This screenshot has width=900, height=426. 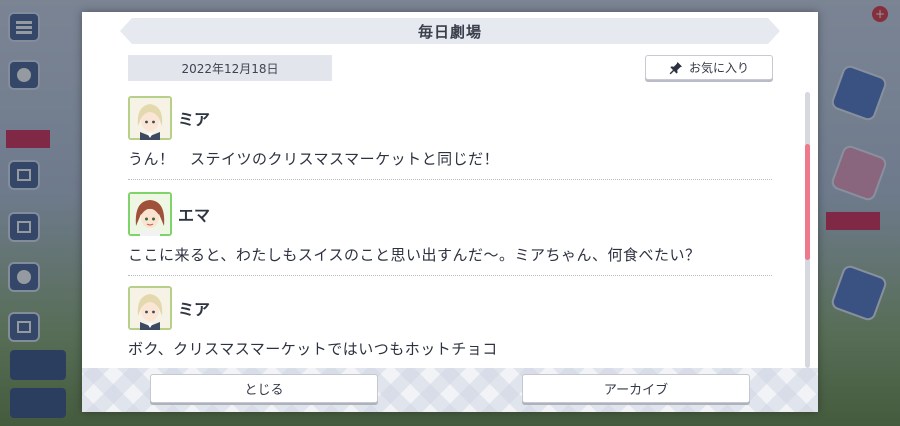 I want to click on emma-avatar, so click(x=150, y=214).